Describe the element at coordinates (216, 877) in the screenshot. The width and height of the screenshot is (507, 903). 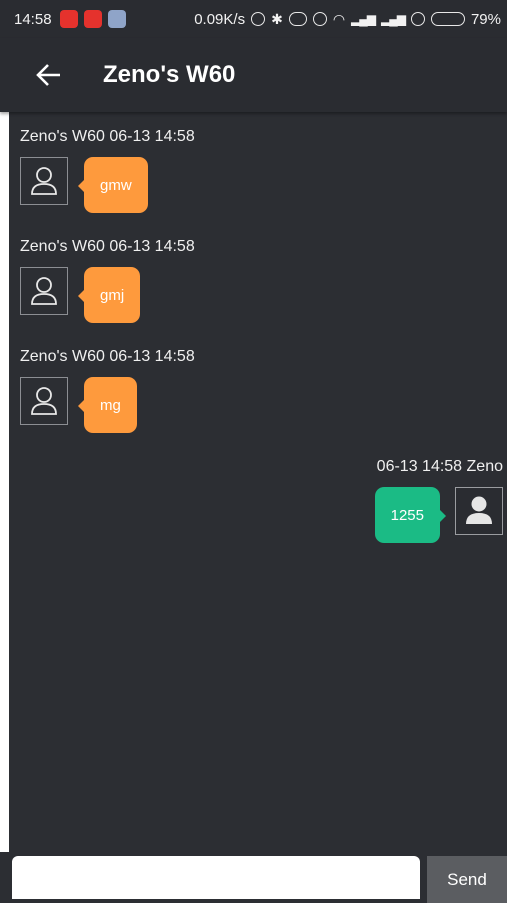
I see `message-input` at that location.